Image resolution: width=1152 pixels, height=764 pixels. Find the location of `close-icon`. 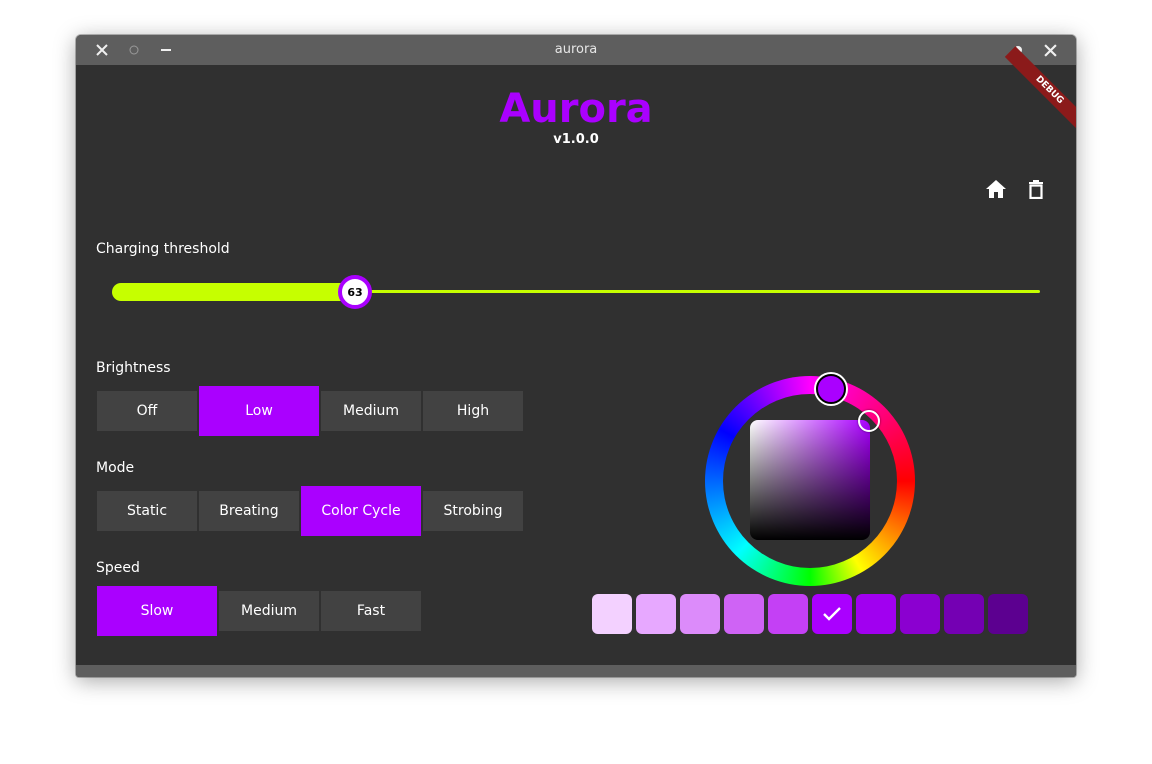

close-icon is located at coordinates (1050, 50).